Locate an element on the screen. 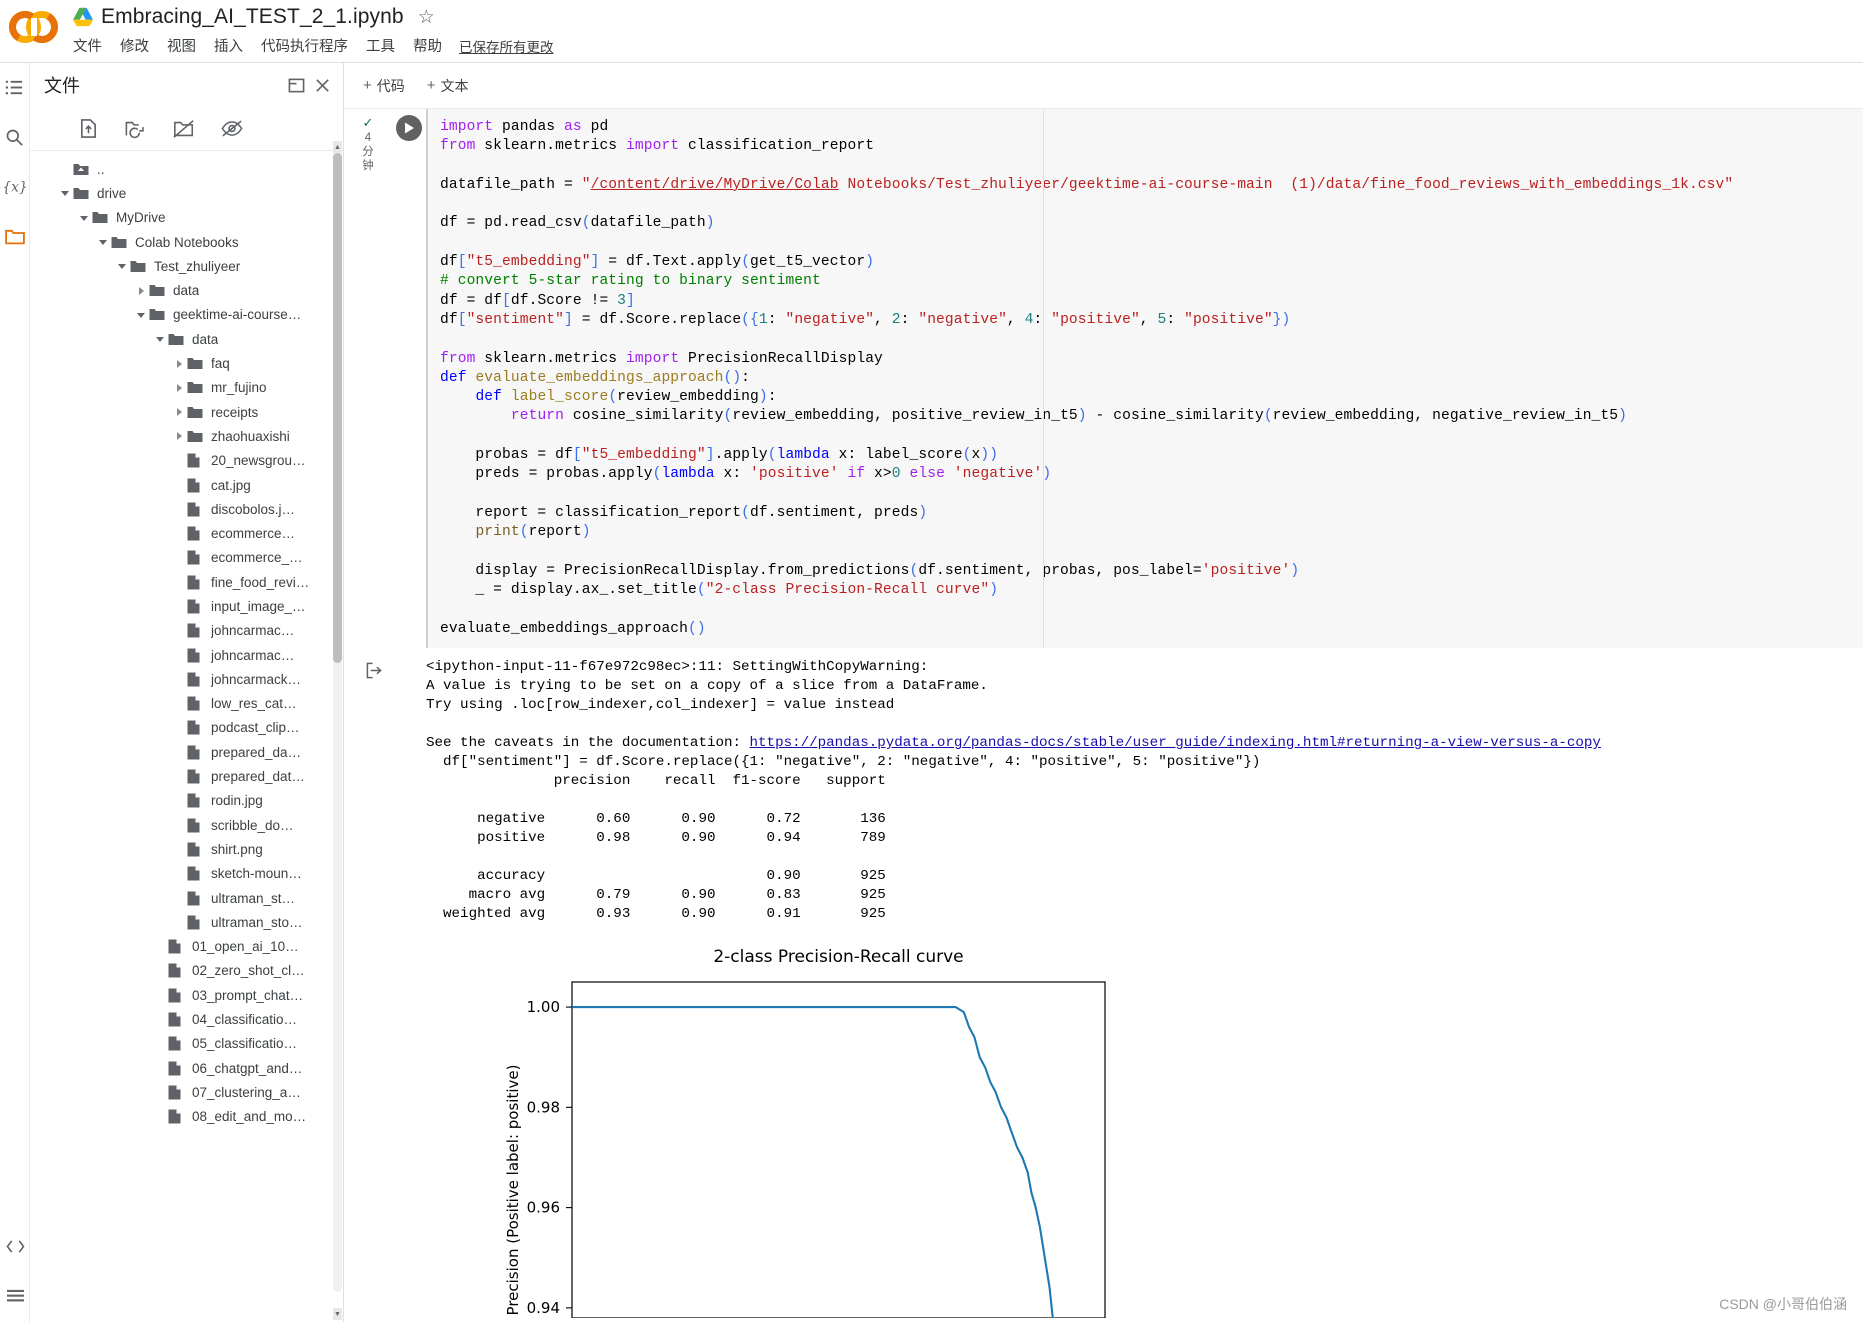 This screenshot has width=1863, height=1322. mount-drive-disabled-icon is located at coordinates (184, 129).